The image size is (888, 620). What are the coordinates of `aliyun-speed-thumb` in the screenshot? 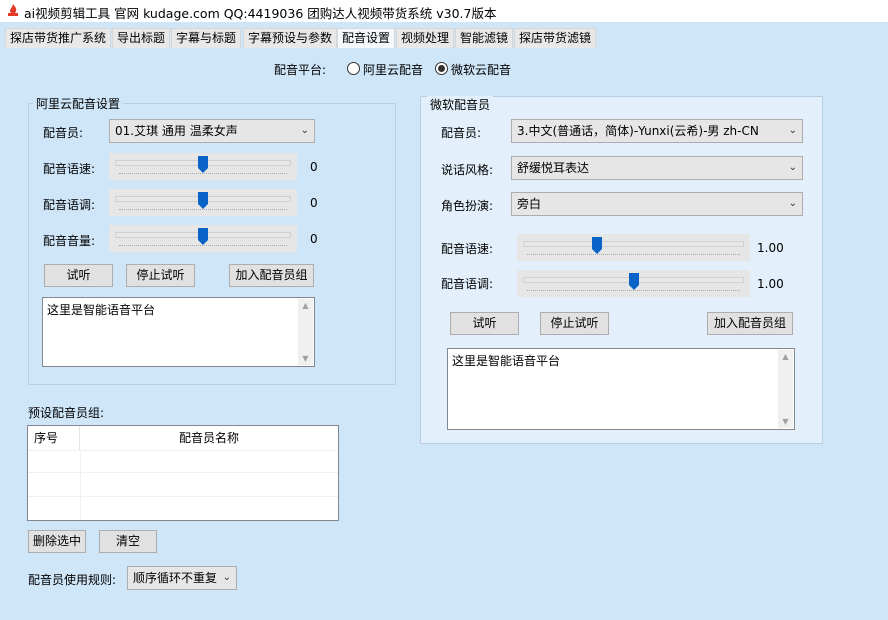 It's located at (203, 164).